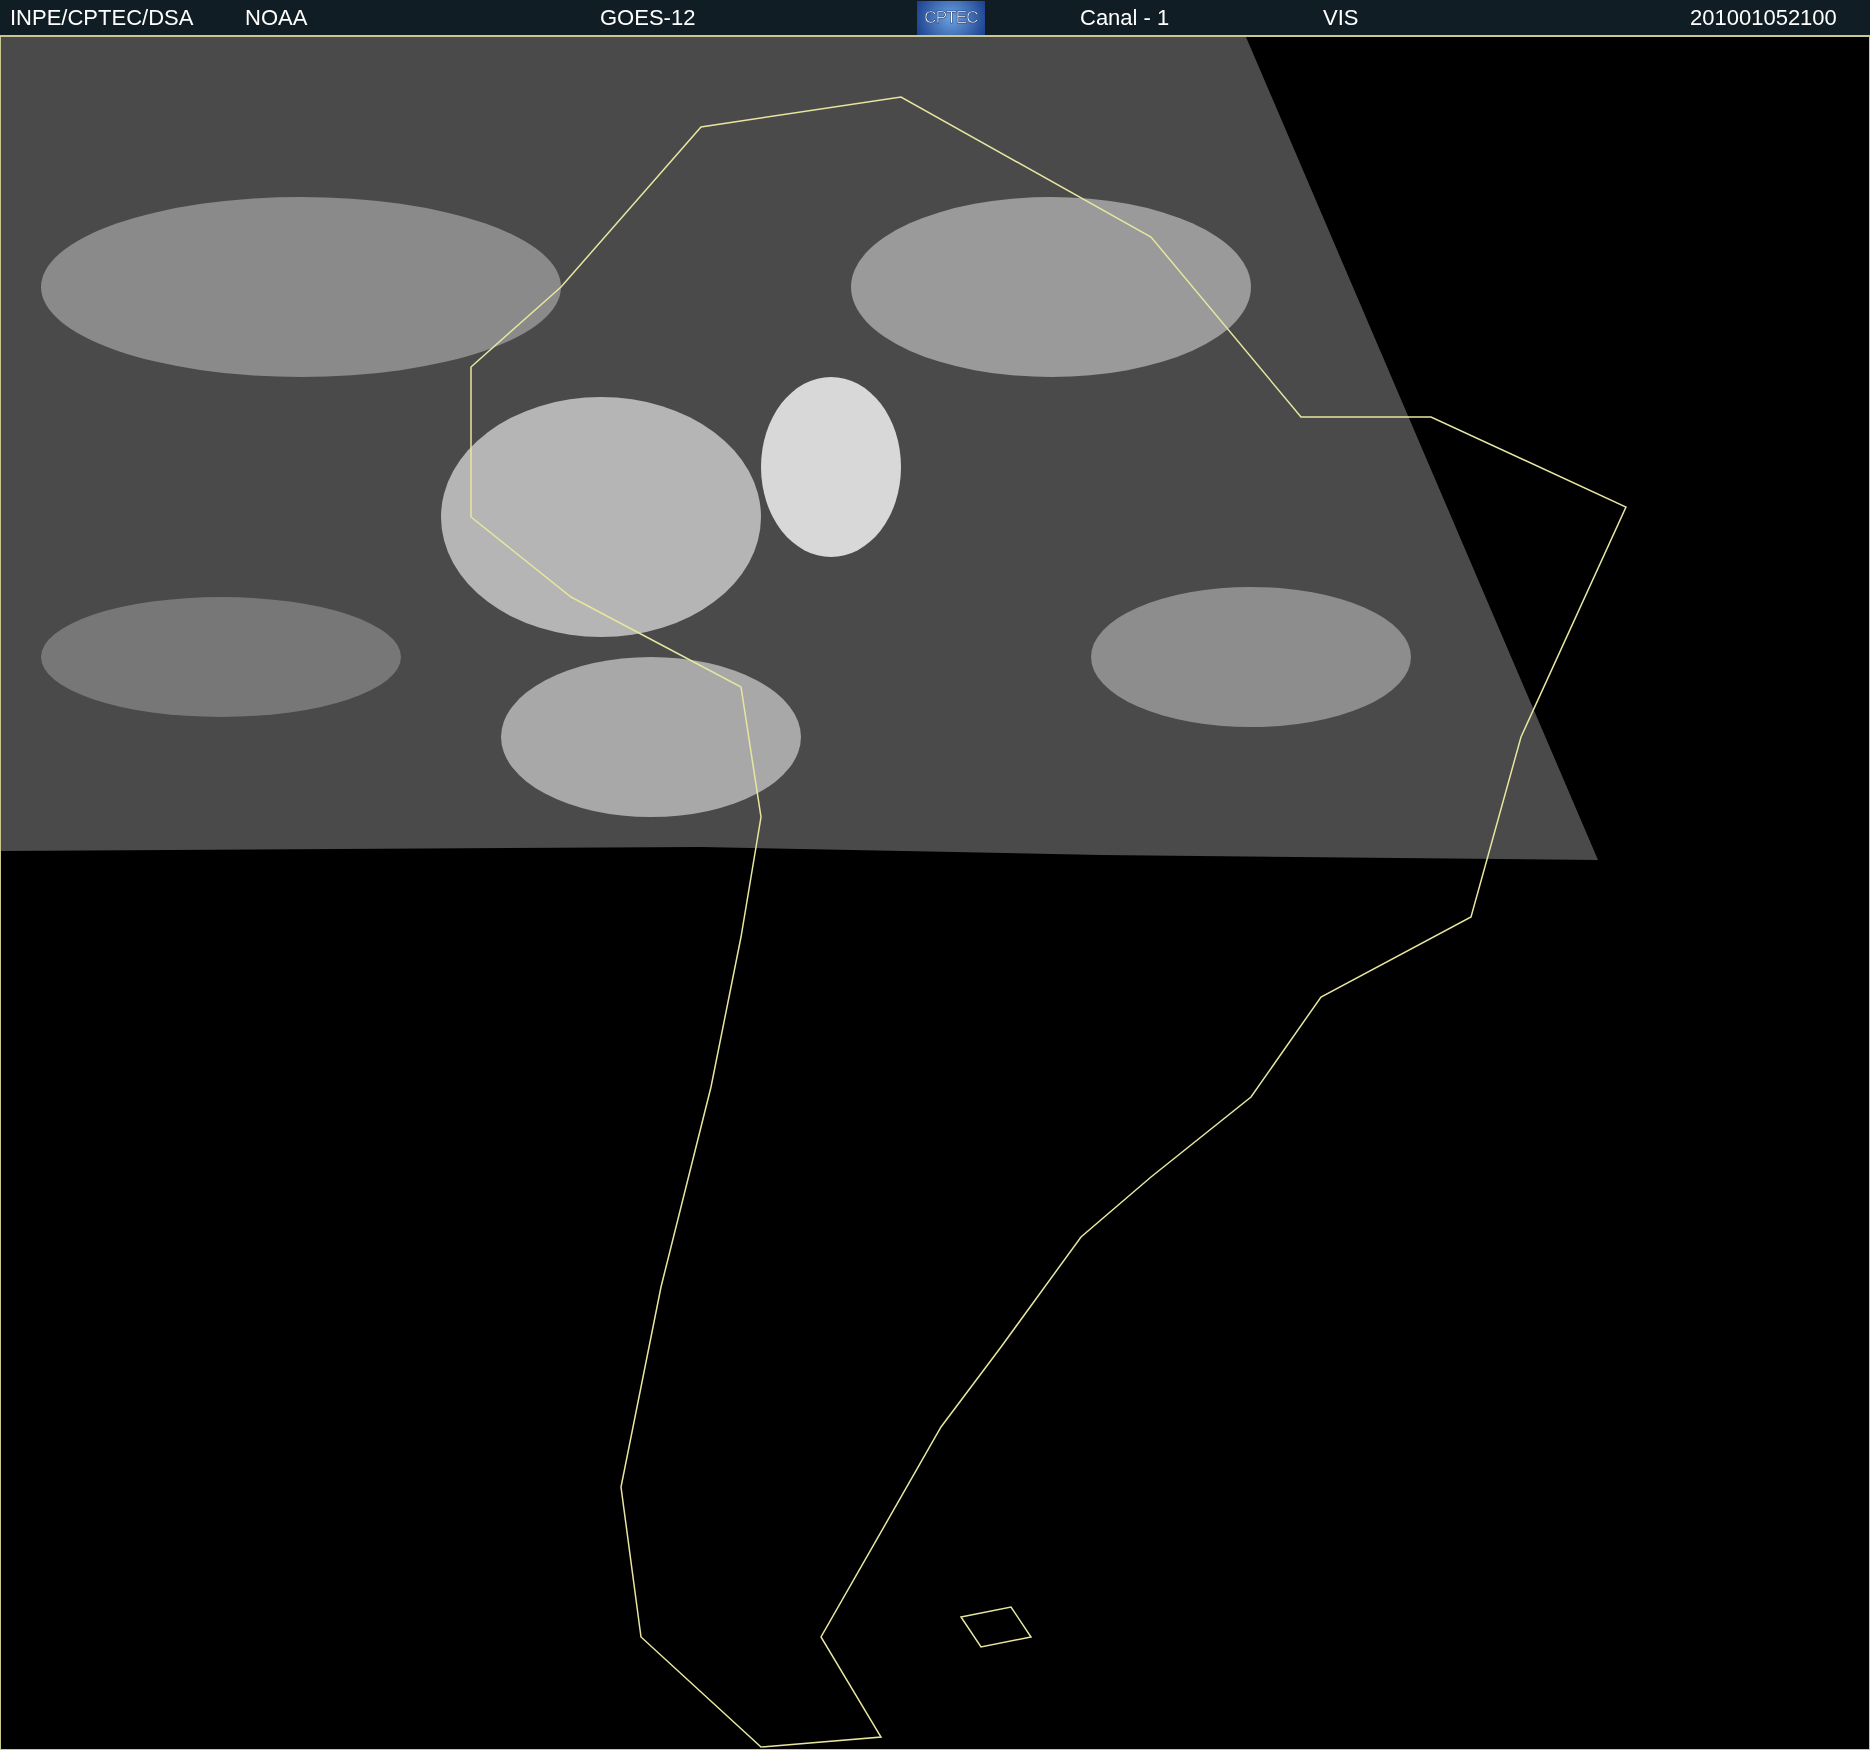 This screenshot has width=1870, height=1750. Describe the element at coordinates (1763, 17) in the screenshot. I see `timestamp-label: 201001052100` at that location.